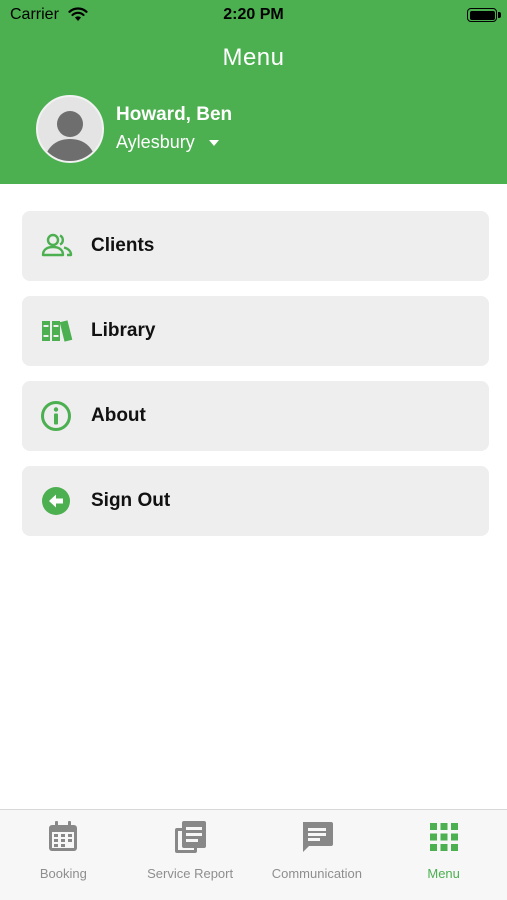  Describe the element at coordinates (123, 245) in the screenshot. I see `menu-item-label: Clients` at that location.